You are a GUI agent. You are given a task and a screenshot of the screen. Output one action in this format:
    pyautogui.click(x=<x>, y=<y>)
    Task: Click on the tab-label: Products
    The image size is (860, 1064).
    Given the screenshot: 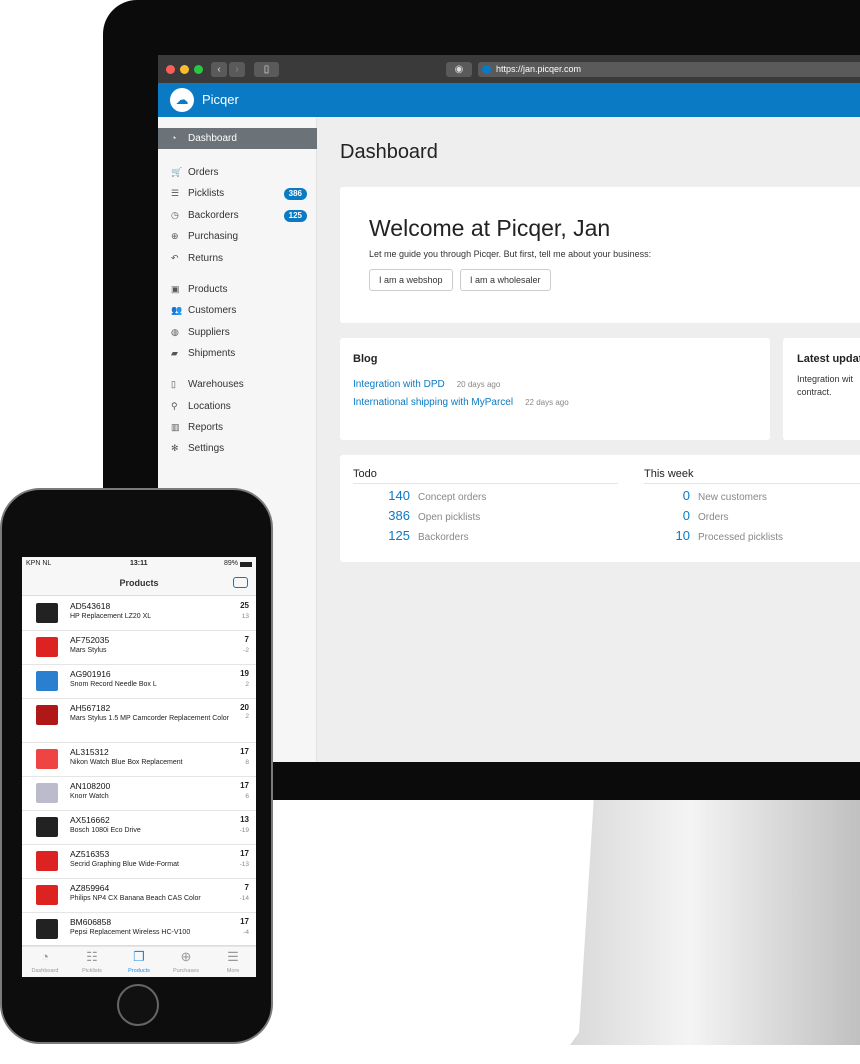 What is the action you would take?
    pyautogui.click(x=139, y=971)
    